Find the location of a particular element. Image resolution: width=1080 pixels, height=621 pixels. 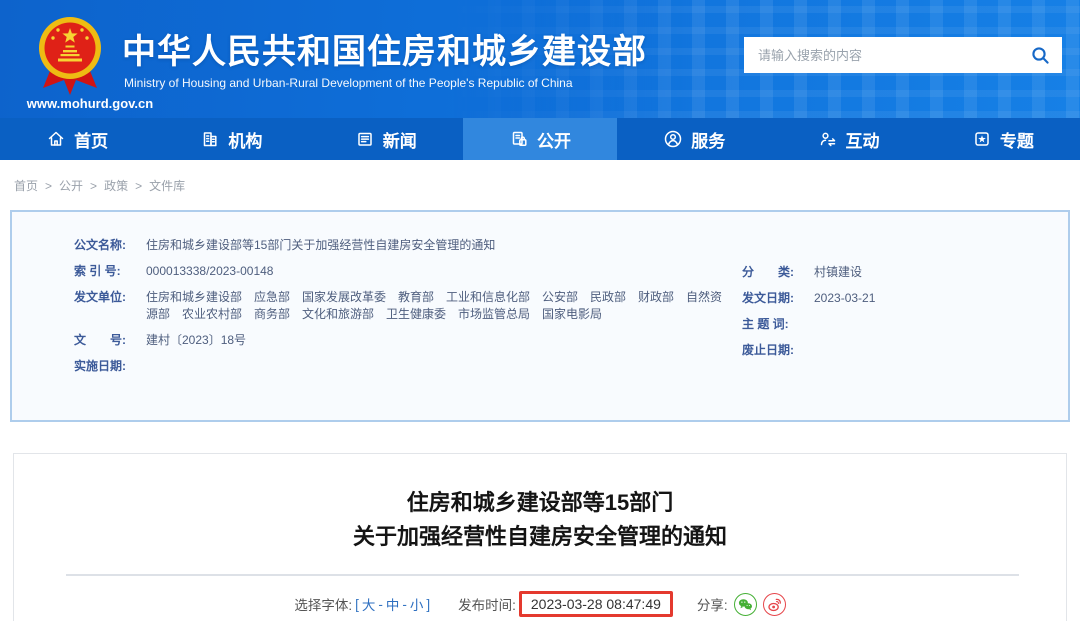

share-label: 分享: is located at coordinates (712, 605).